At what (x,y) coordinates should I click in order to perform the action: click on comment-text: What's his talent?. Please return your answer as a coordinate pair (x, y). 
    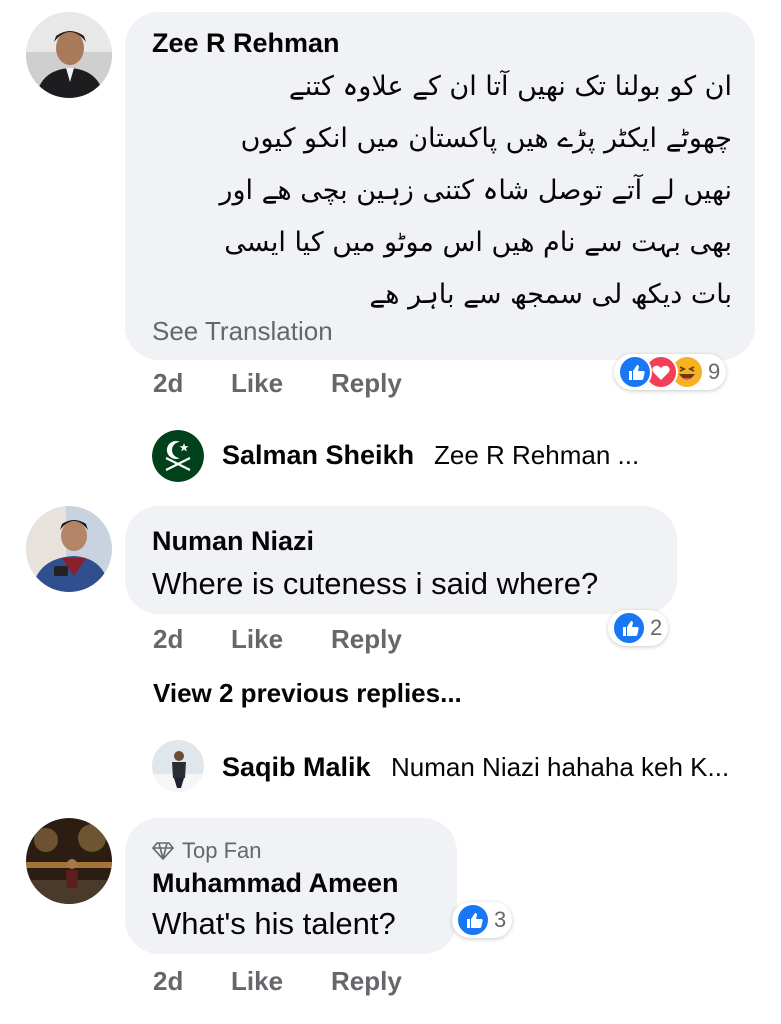
    Looking at the image, I should click on (274, 923).